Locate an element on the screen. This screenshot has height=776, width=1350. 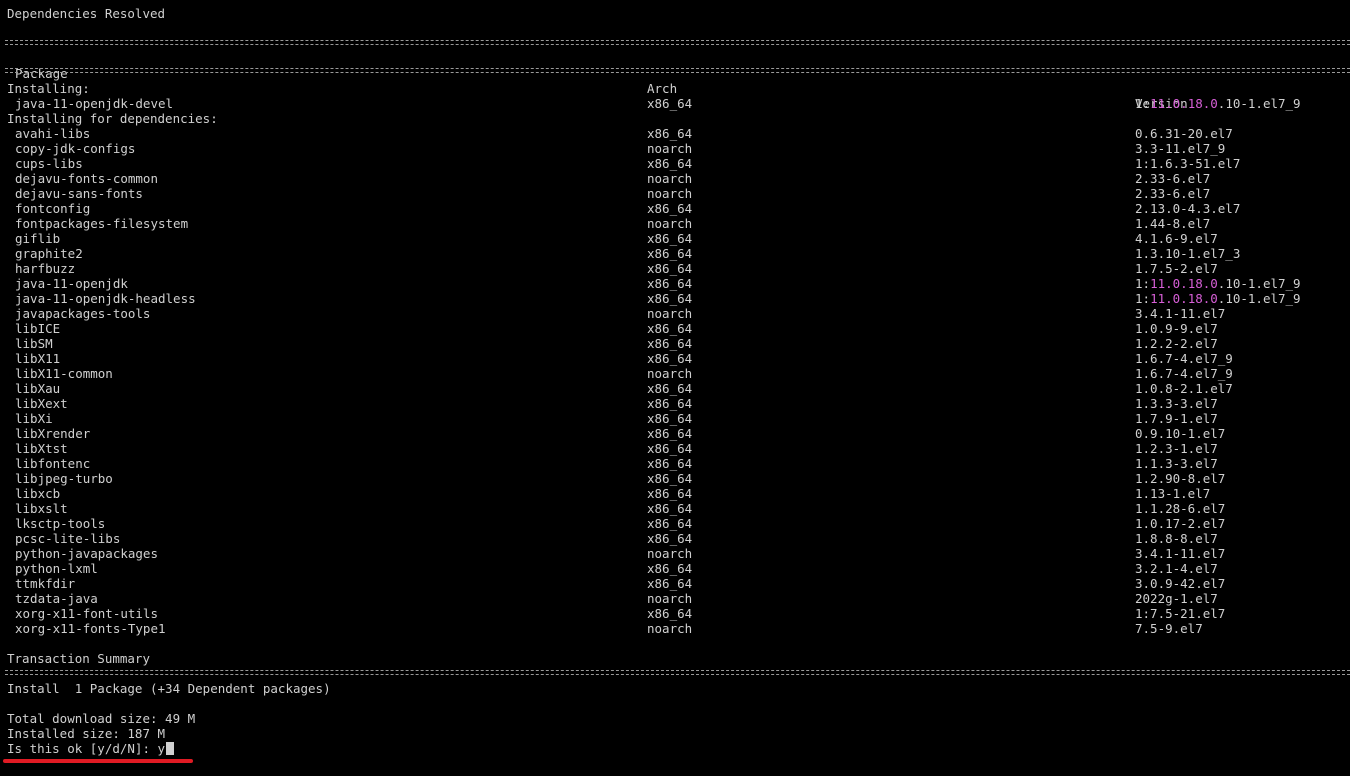
table-row: libSM x86_64 1.2.2-2.el7 is located at coordinates (675, 343).